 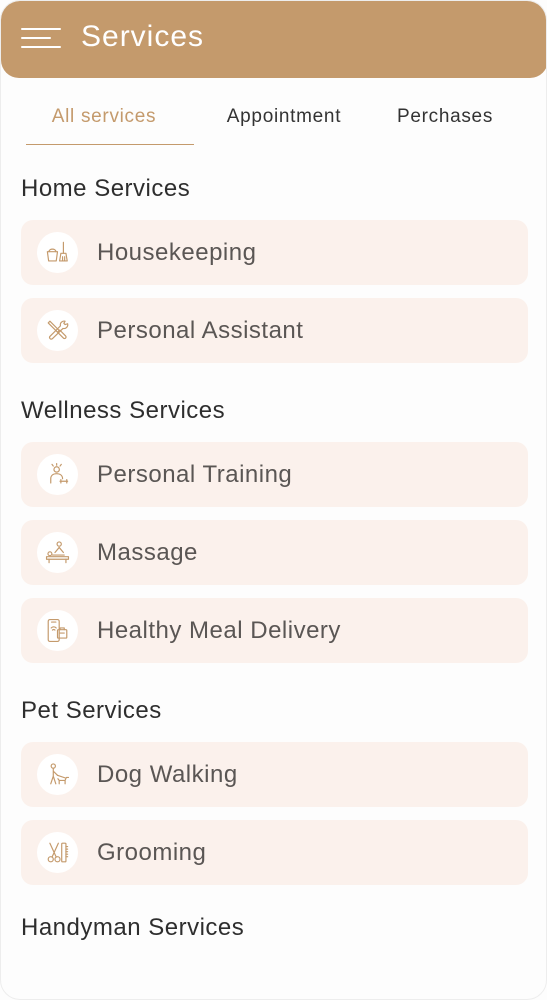 I want to click on section-title: Pet Services, so click(x=91, y=710).